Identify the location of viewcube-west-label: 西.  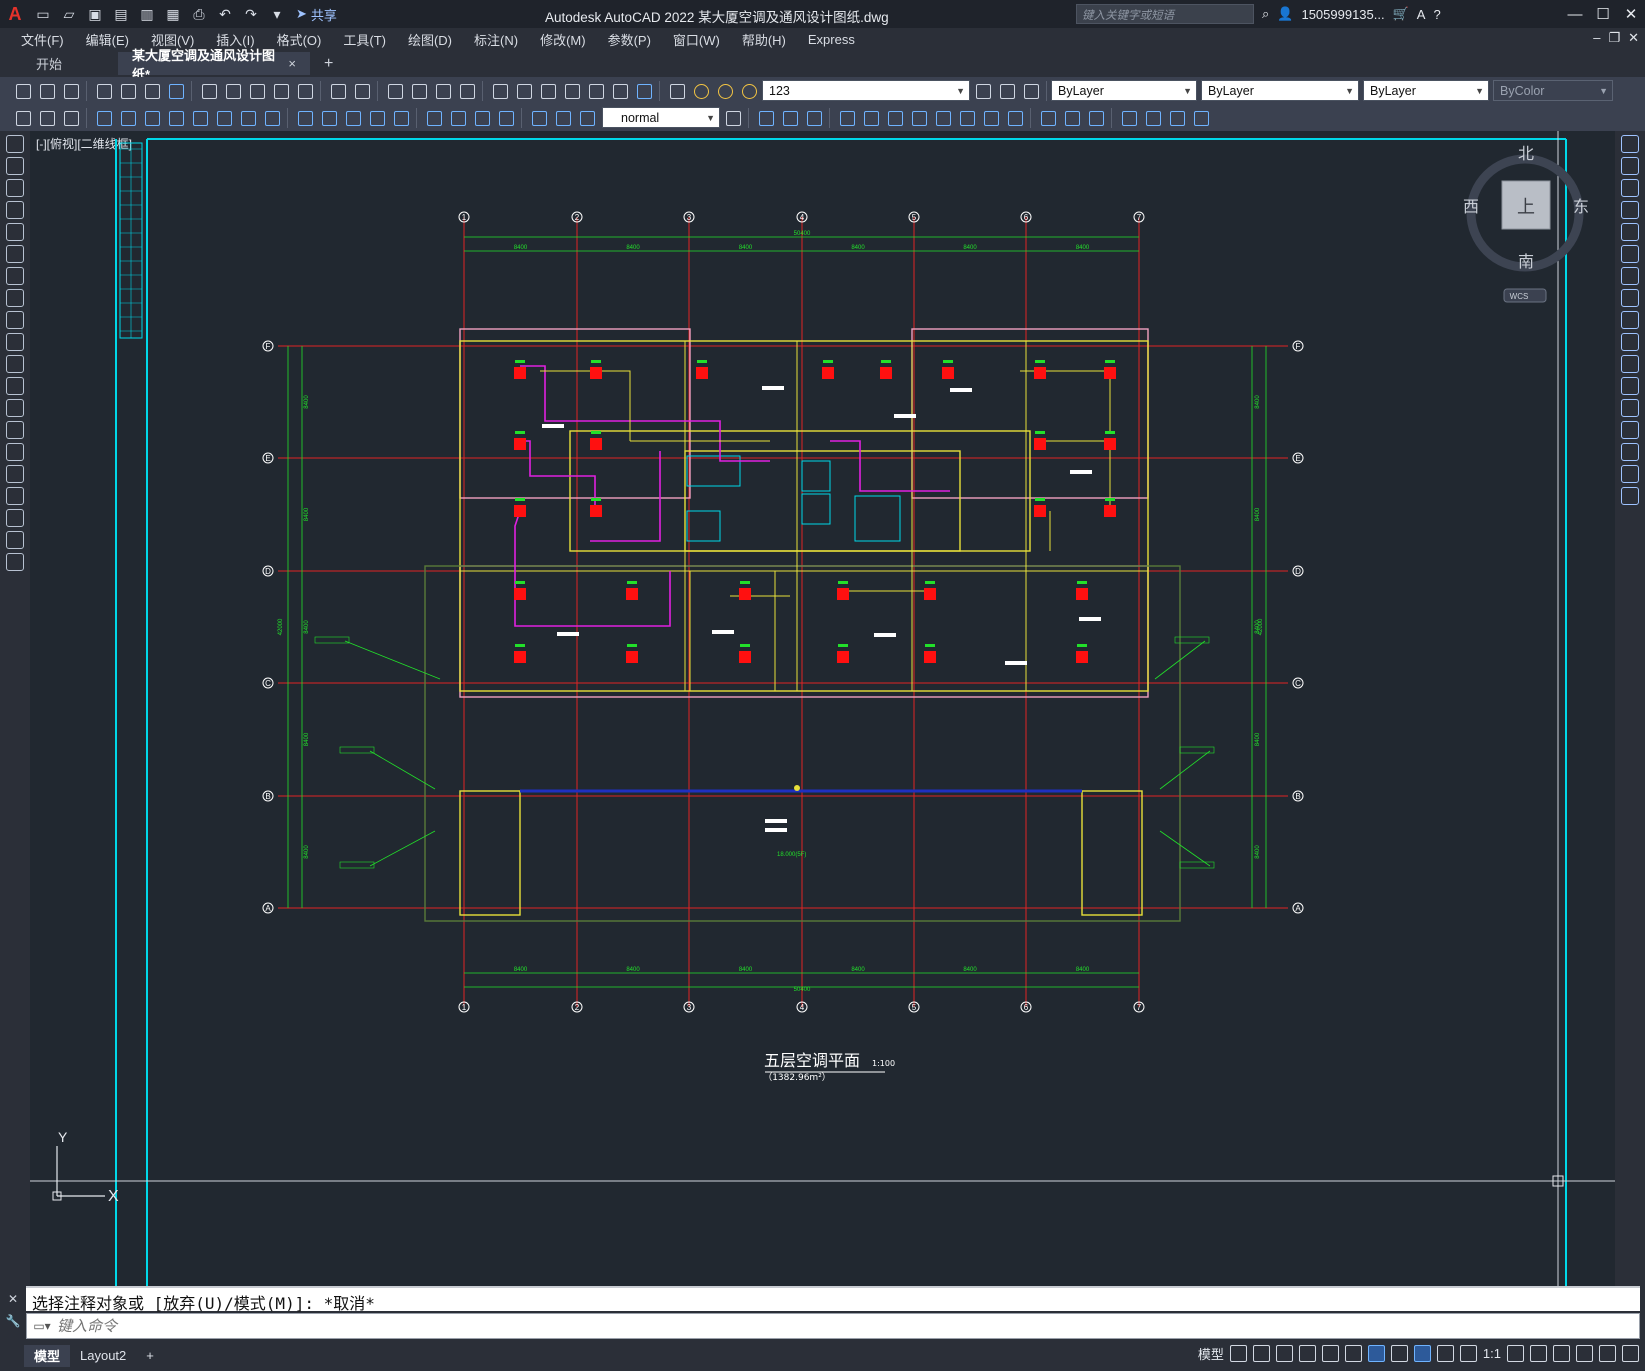
(1471, 206).